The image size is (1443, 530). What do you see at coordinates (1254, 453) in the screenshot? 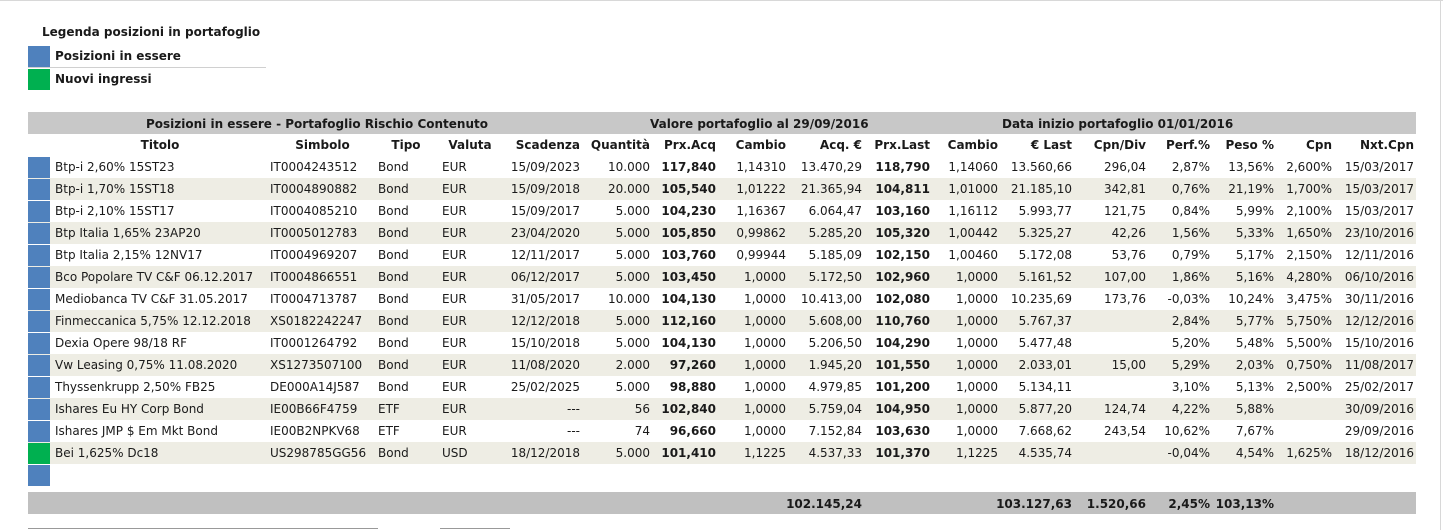
I see `cell-peso: 4,54%` at bounding box center [1254, 453].